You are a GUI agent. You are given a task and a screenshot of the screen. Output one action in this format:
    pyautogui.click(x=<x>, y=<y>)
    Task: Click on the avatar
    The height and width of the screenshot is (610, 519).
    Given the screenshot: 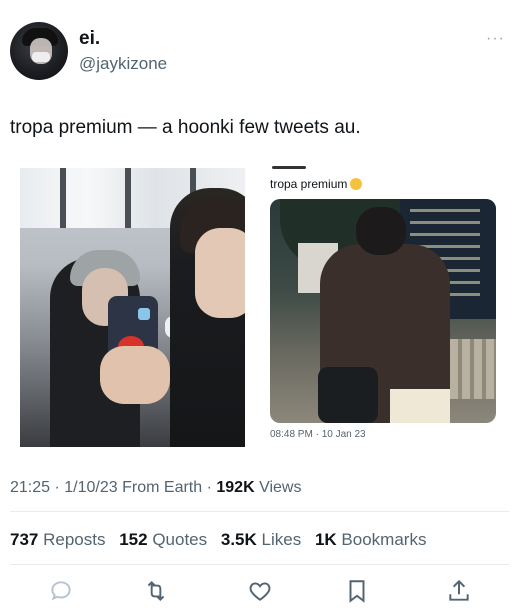 What is the action you would take?
    pyautogui.click(x=39, y=51)
    